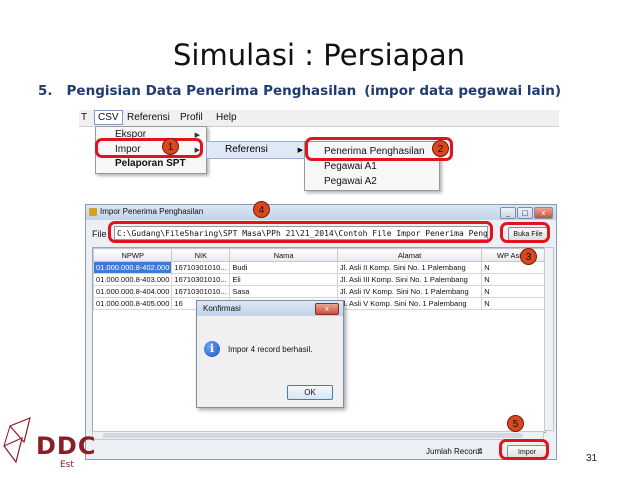 The image size is (638, 478). Describe the element at coordinates (321, 212) in the screenshot. I see `window-titlebar: Impor Penerima Penghasilan _ □ x` at that location.